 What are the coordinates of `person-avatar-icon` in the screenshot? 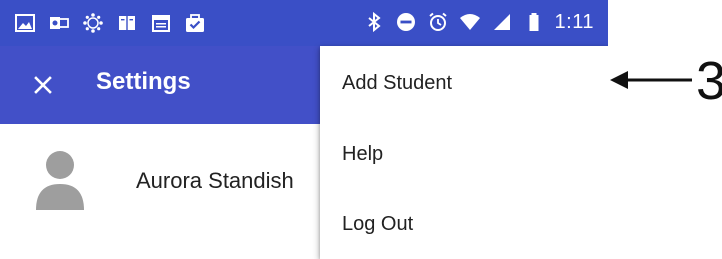 It's located at (60, 180).